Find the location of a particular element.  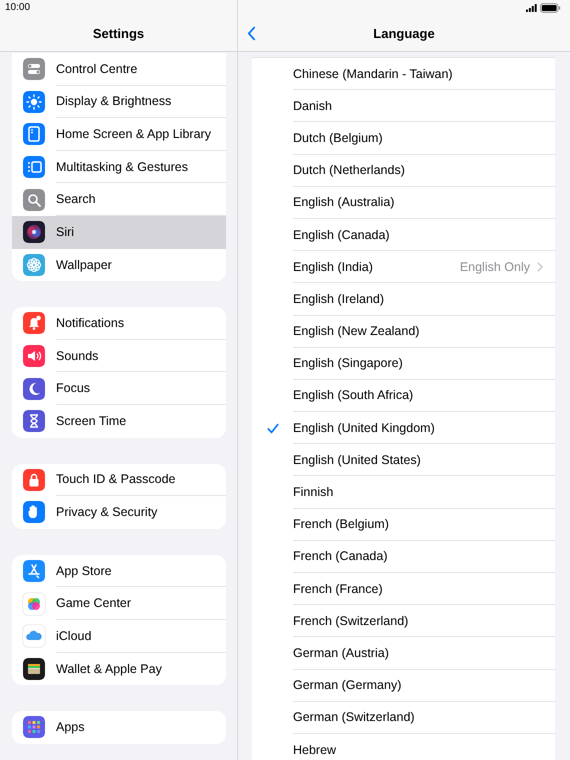

language-name: German (Switzerland) is located at coordinates (354, 717).